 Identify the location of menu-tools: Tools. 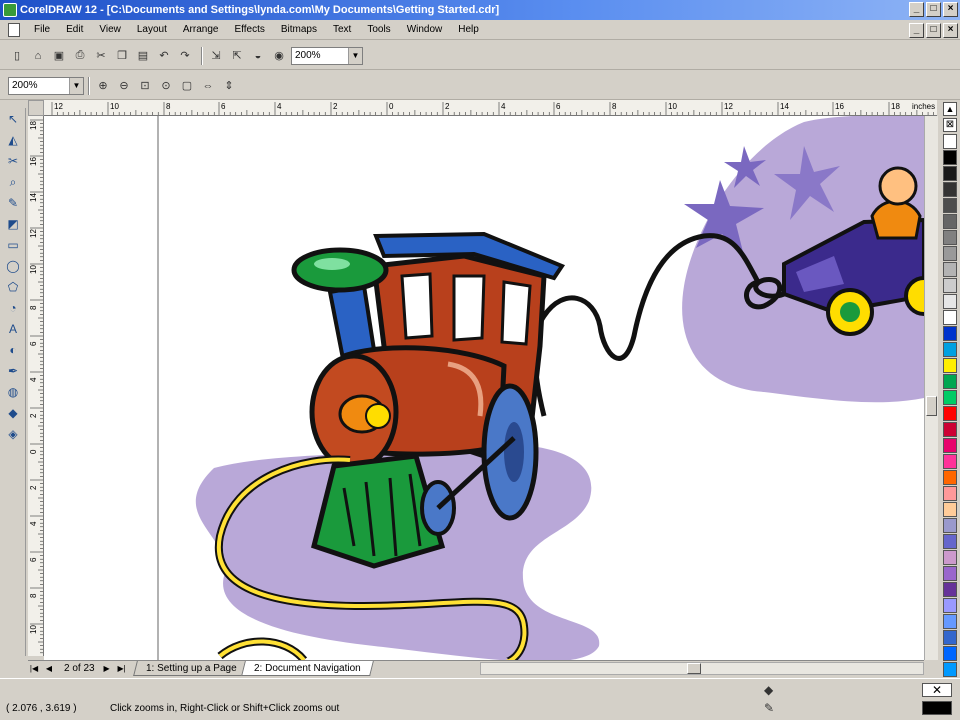
(378, 29).